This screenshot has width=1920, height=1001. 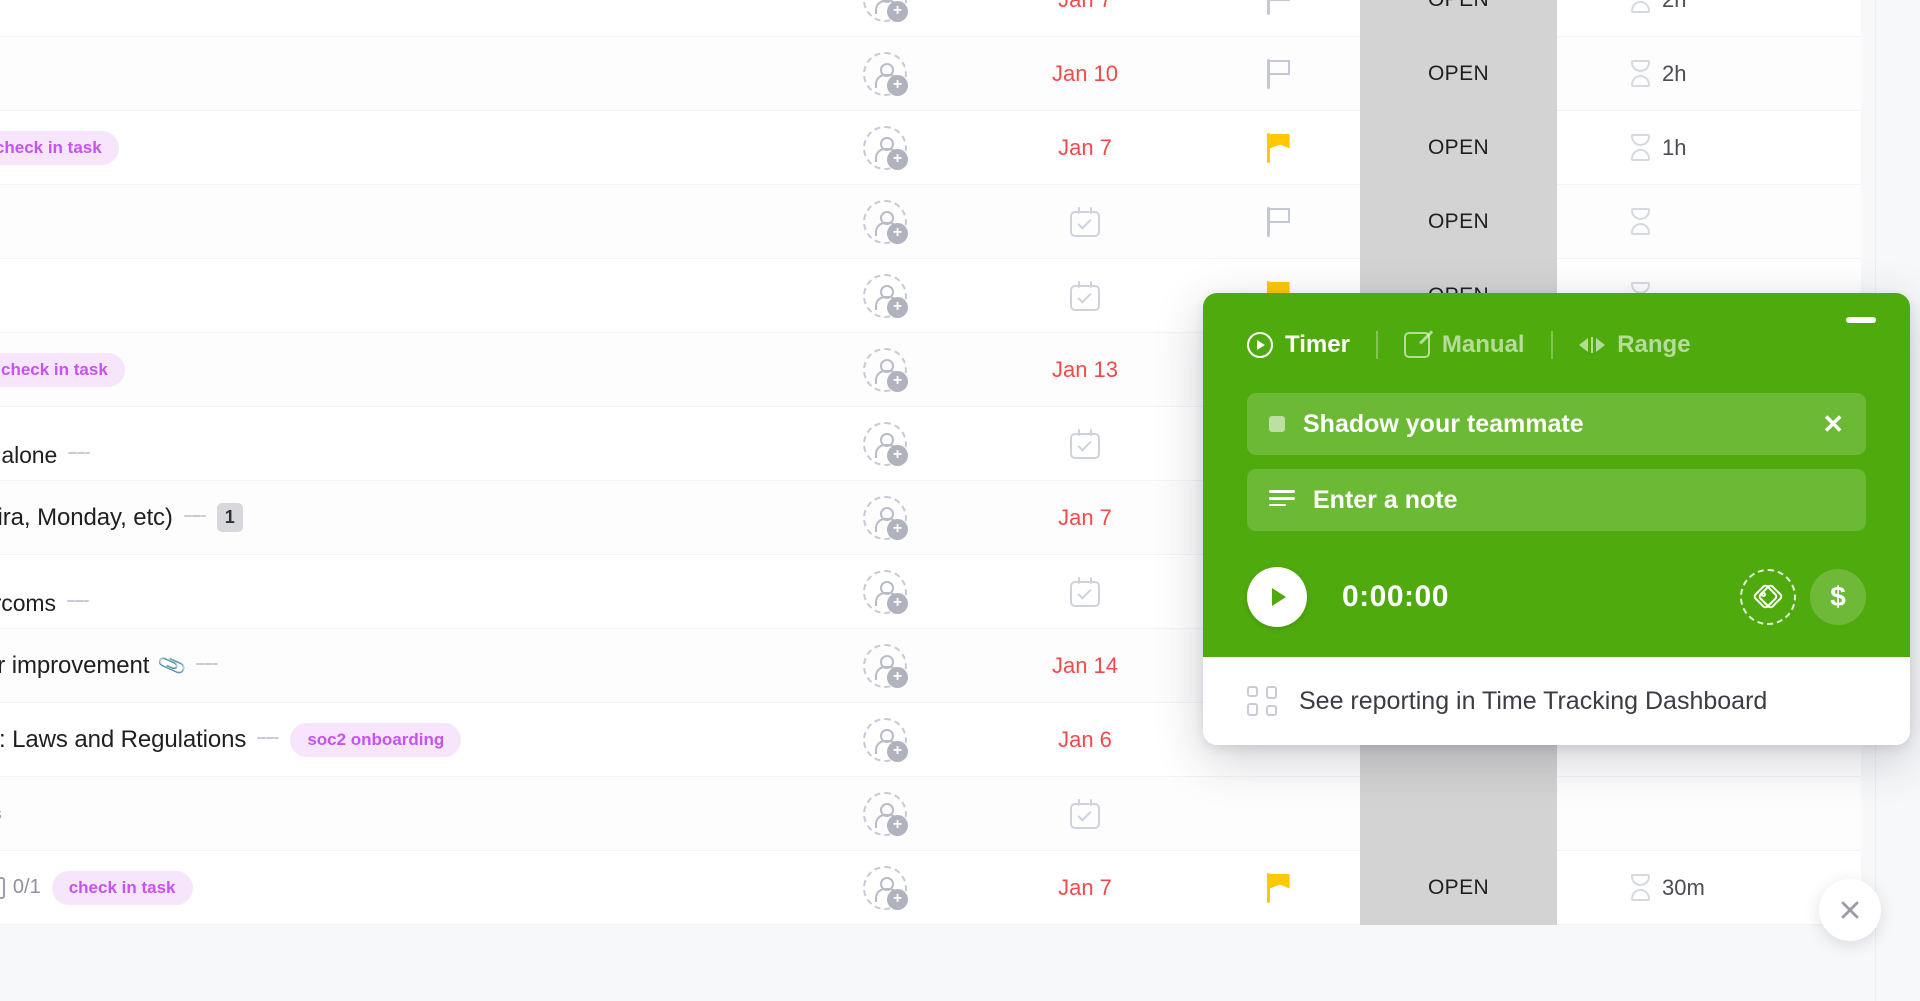 I want to click on task-name-cell: kly Goals!tercoms alone, so click(x=400, y=444).